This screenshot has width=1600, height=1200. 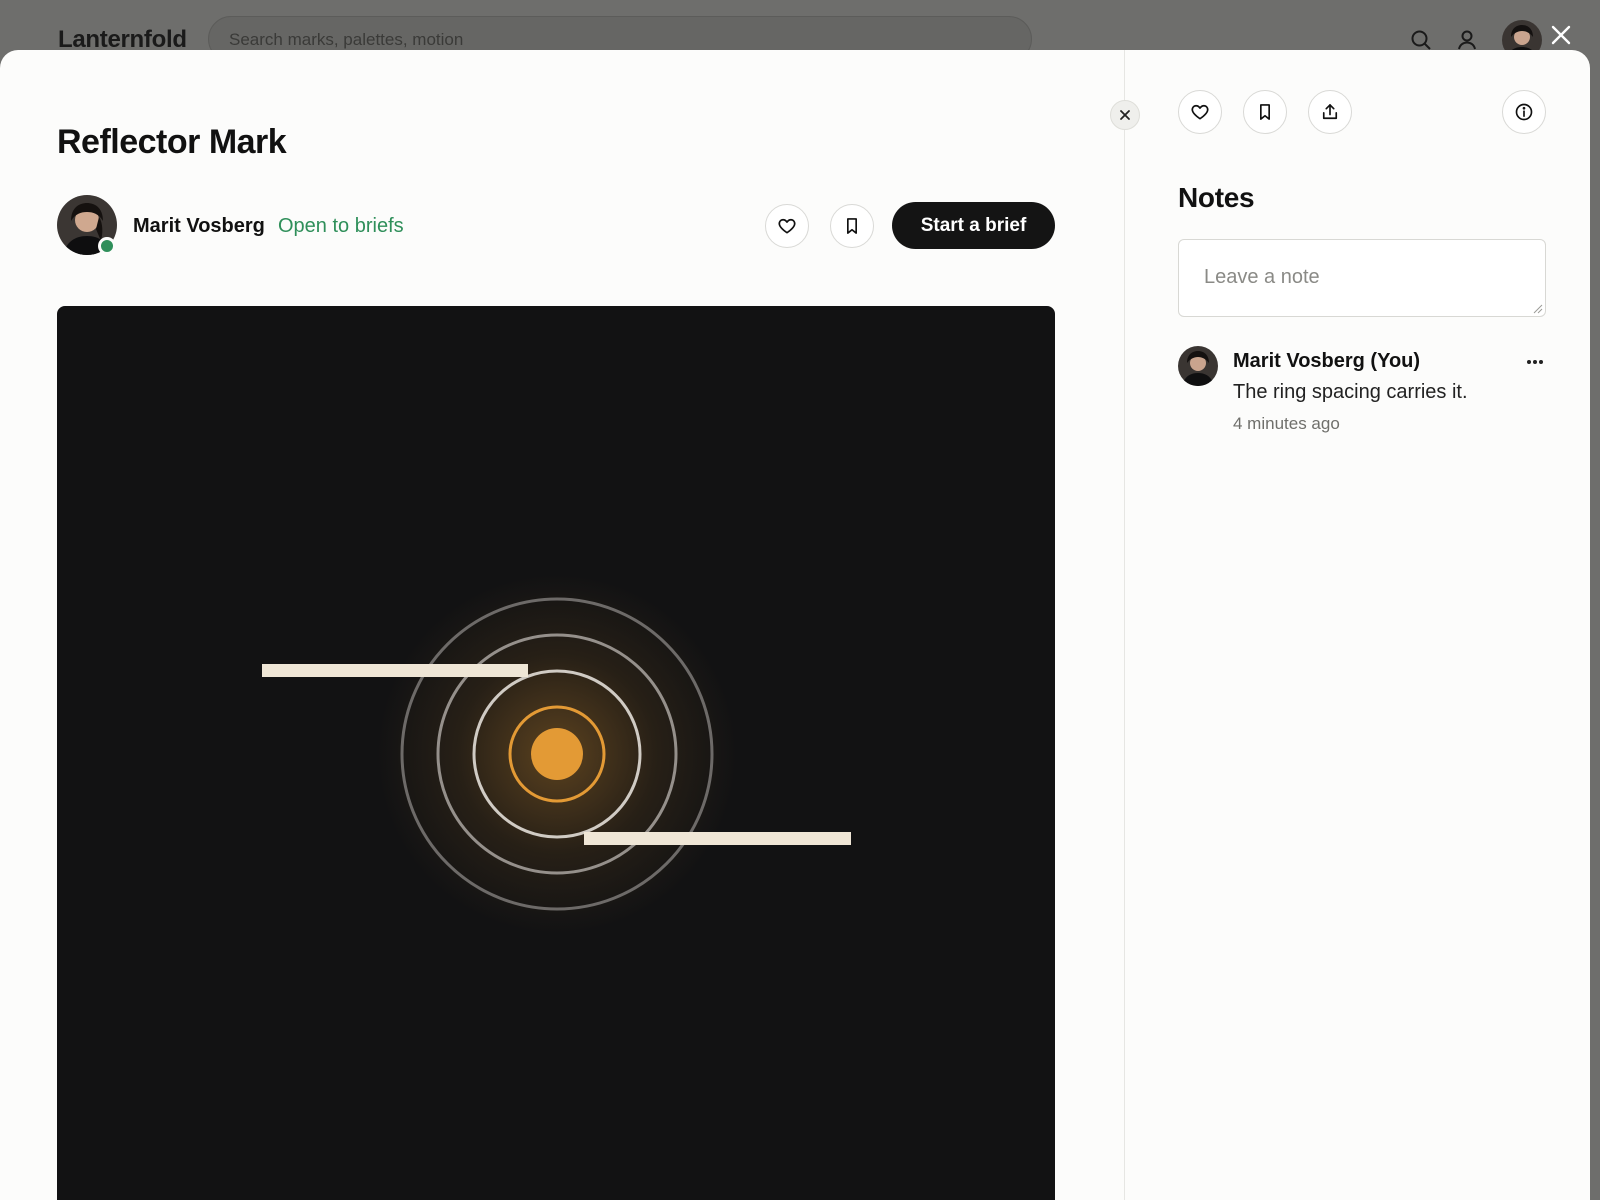 What do you see at coordinates (1198, 366) in the screenshot?
I see `note-author-avatar` at bounding box center [1198, 366].